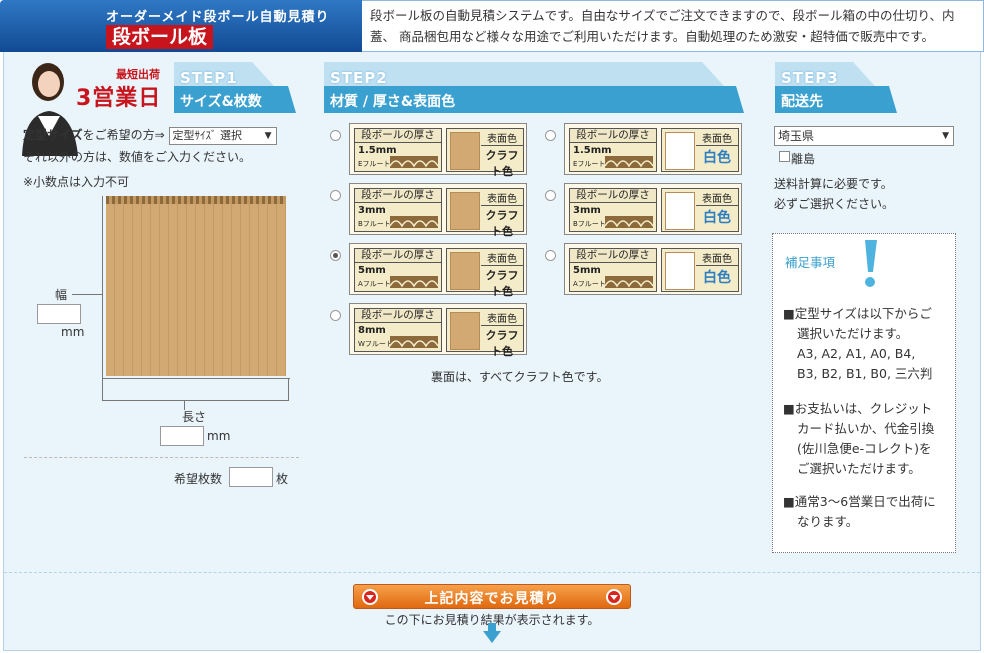 The height and width of the screenshot is (653, 984). Describe the element at coordinates (209, 78) in the screenshot. I see `step1-tag: STEP1` at that location.